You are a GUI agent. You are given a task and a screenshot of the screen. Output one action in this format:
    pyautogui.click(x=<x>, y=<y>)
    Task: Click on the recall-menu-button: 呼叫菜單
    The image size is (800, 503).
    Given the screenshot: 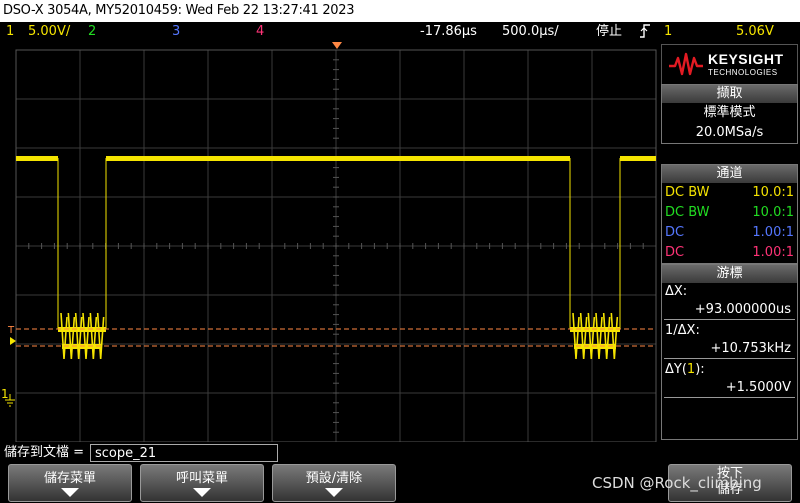 What is the action you would take?
    pyautogui.click(x=202, y=483)
    